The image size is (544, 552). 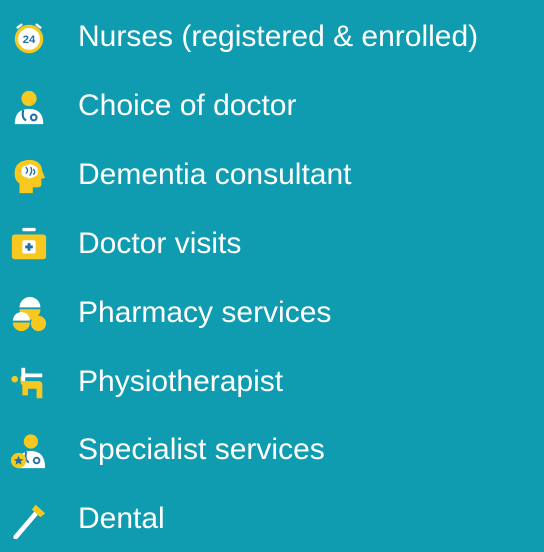 I want to click on list-item: Pharmacy services, so click(x=272, y=314).